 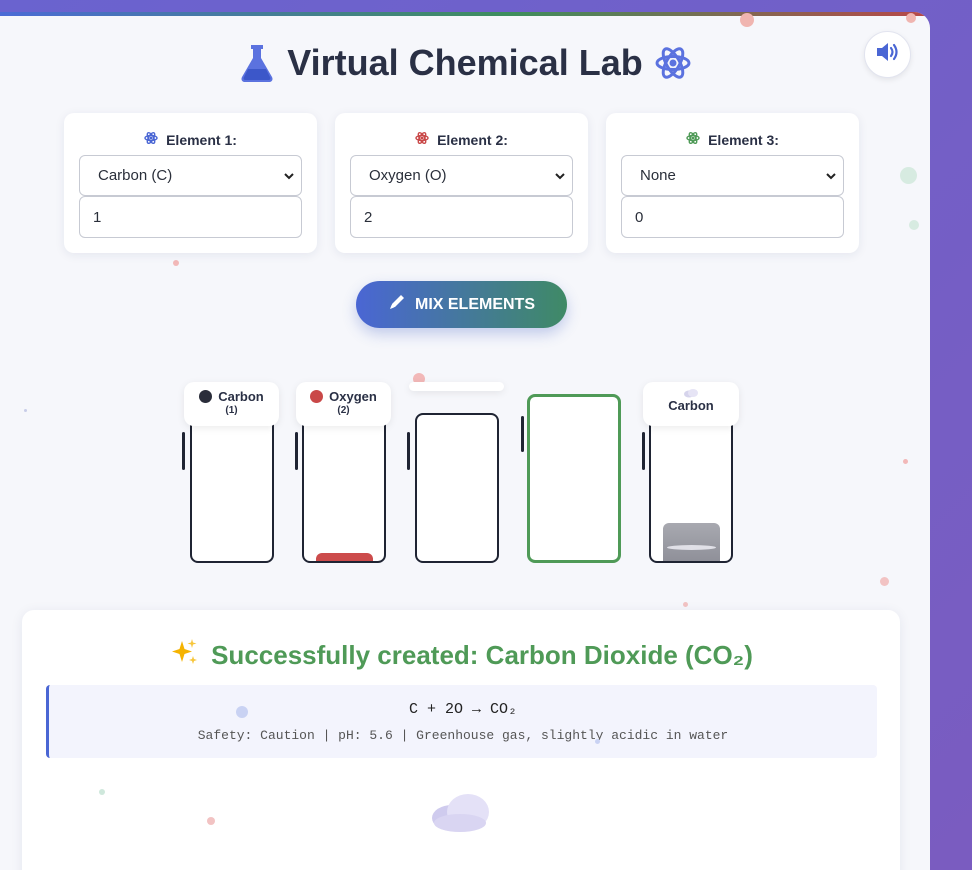 I want to click on element-3-quantity-input: 0, so click(x=732, y=217).